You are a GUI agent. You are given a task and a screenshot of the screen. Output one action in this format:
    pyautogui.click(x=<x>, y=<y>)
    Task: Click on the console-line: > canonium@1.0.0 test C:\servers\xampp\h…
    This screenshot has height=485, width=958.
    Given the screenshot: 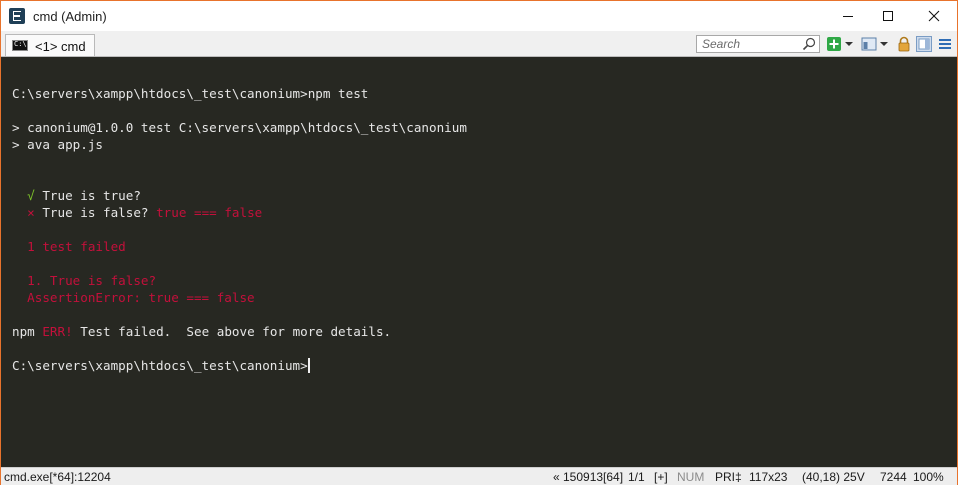 What is the action you would take?
    pyautogui.click(x=239, y=127)
    